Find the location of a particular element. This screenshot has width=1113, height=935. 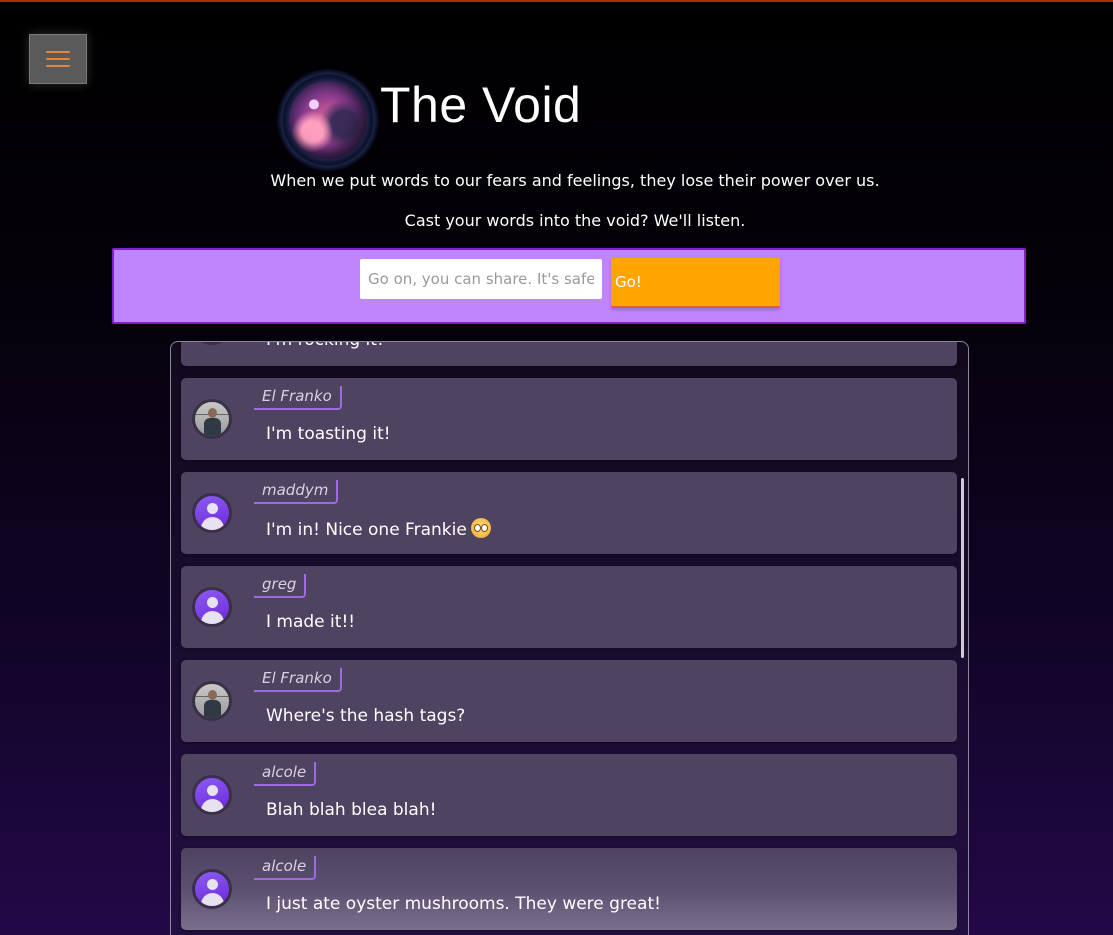

flushed-face-emoji-icon is located at coordinates (480, 528).